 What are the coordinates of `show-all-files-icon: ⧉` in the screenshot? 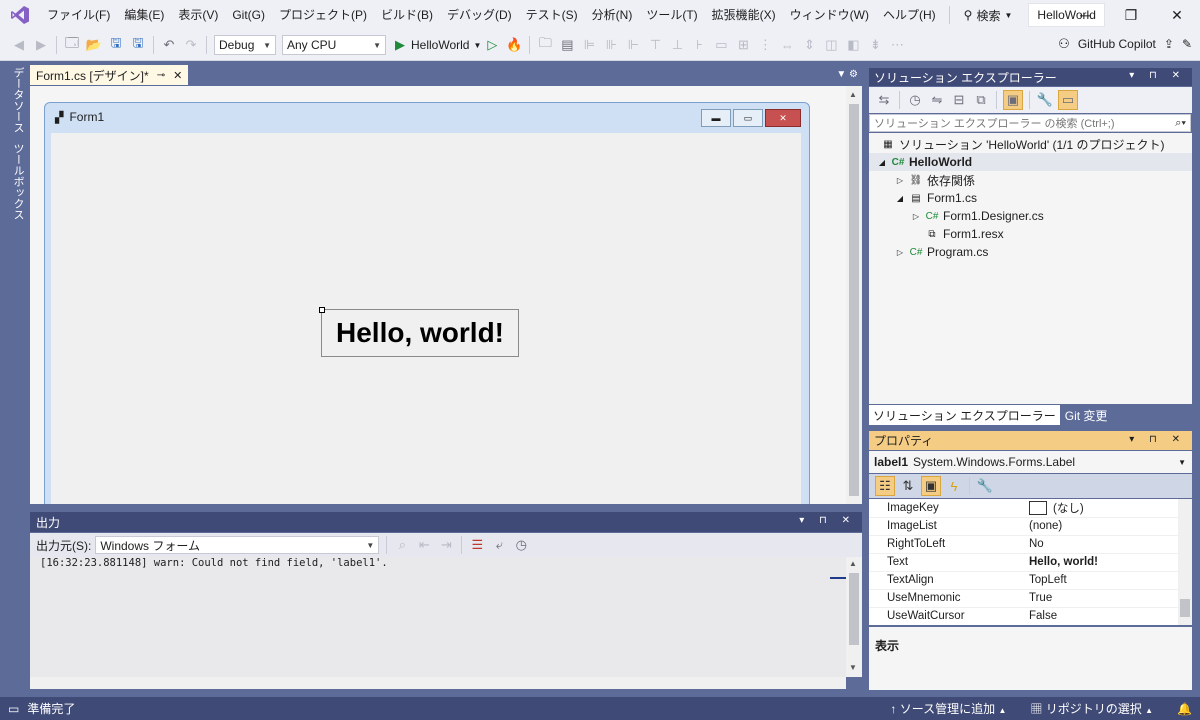 It's located at (981, 100).